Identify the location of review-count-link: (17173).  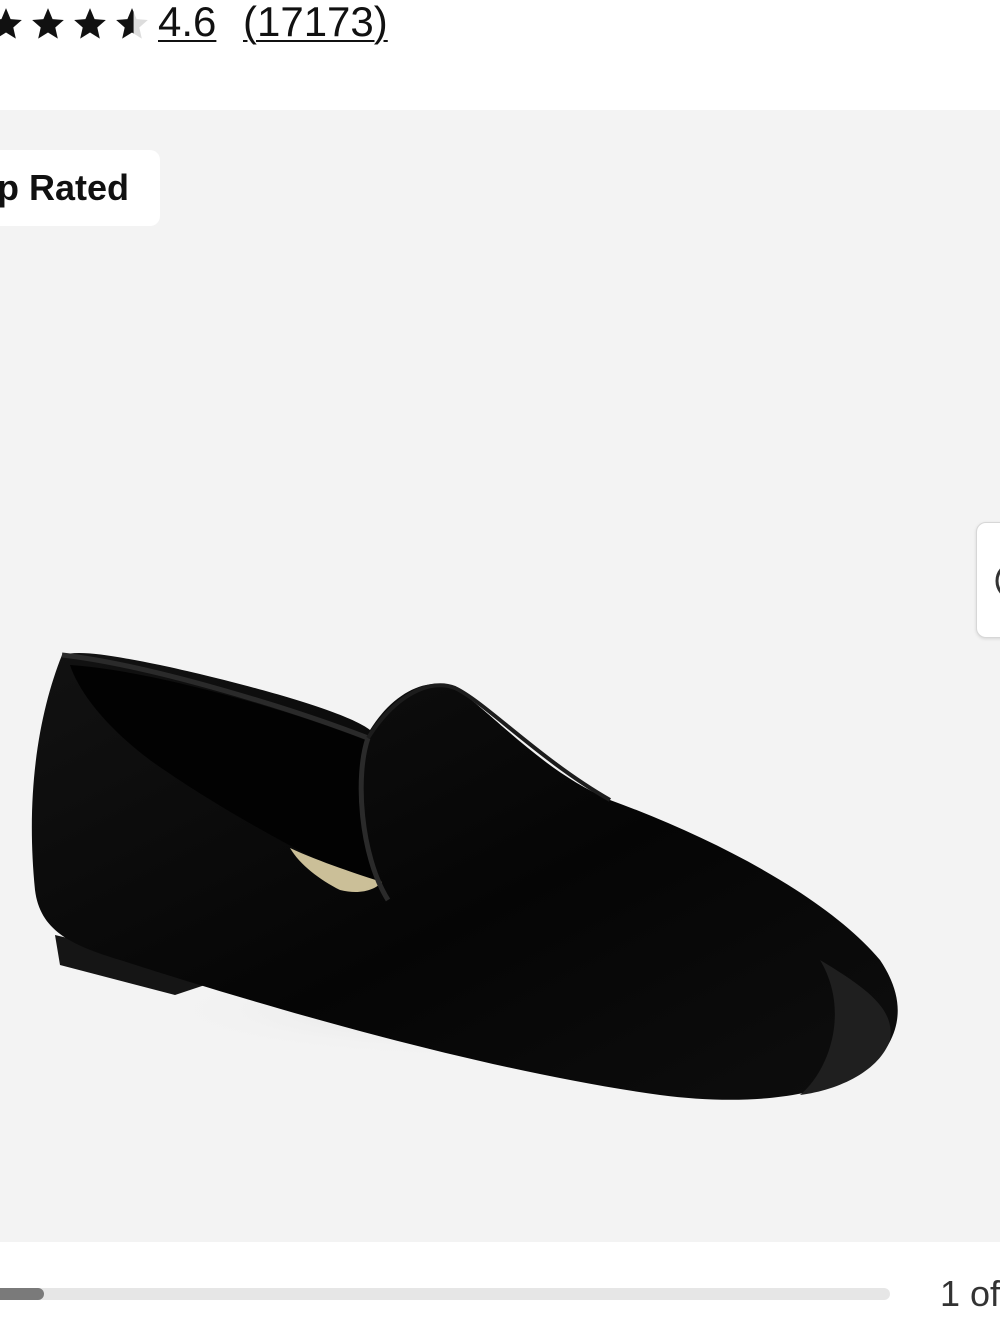
(315, 23).